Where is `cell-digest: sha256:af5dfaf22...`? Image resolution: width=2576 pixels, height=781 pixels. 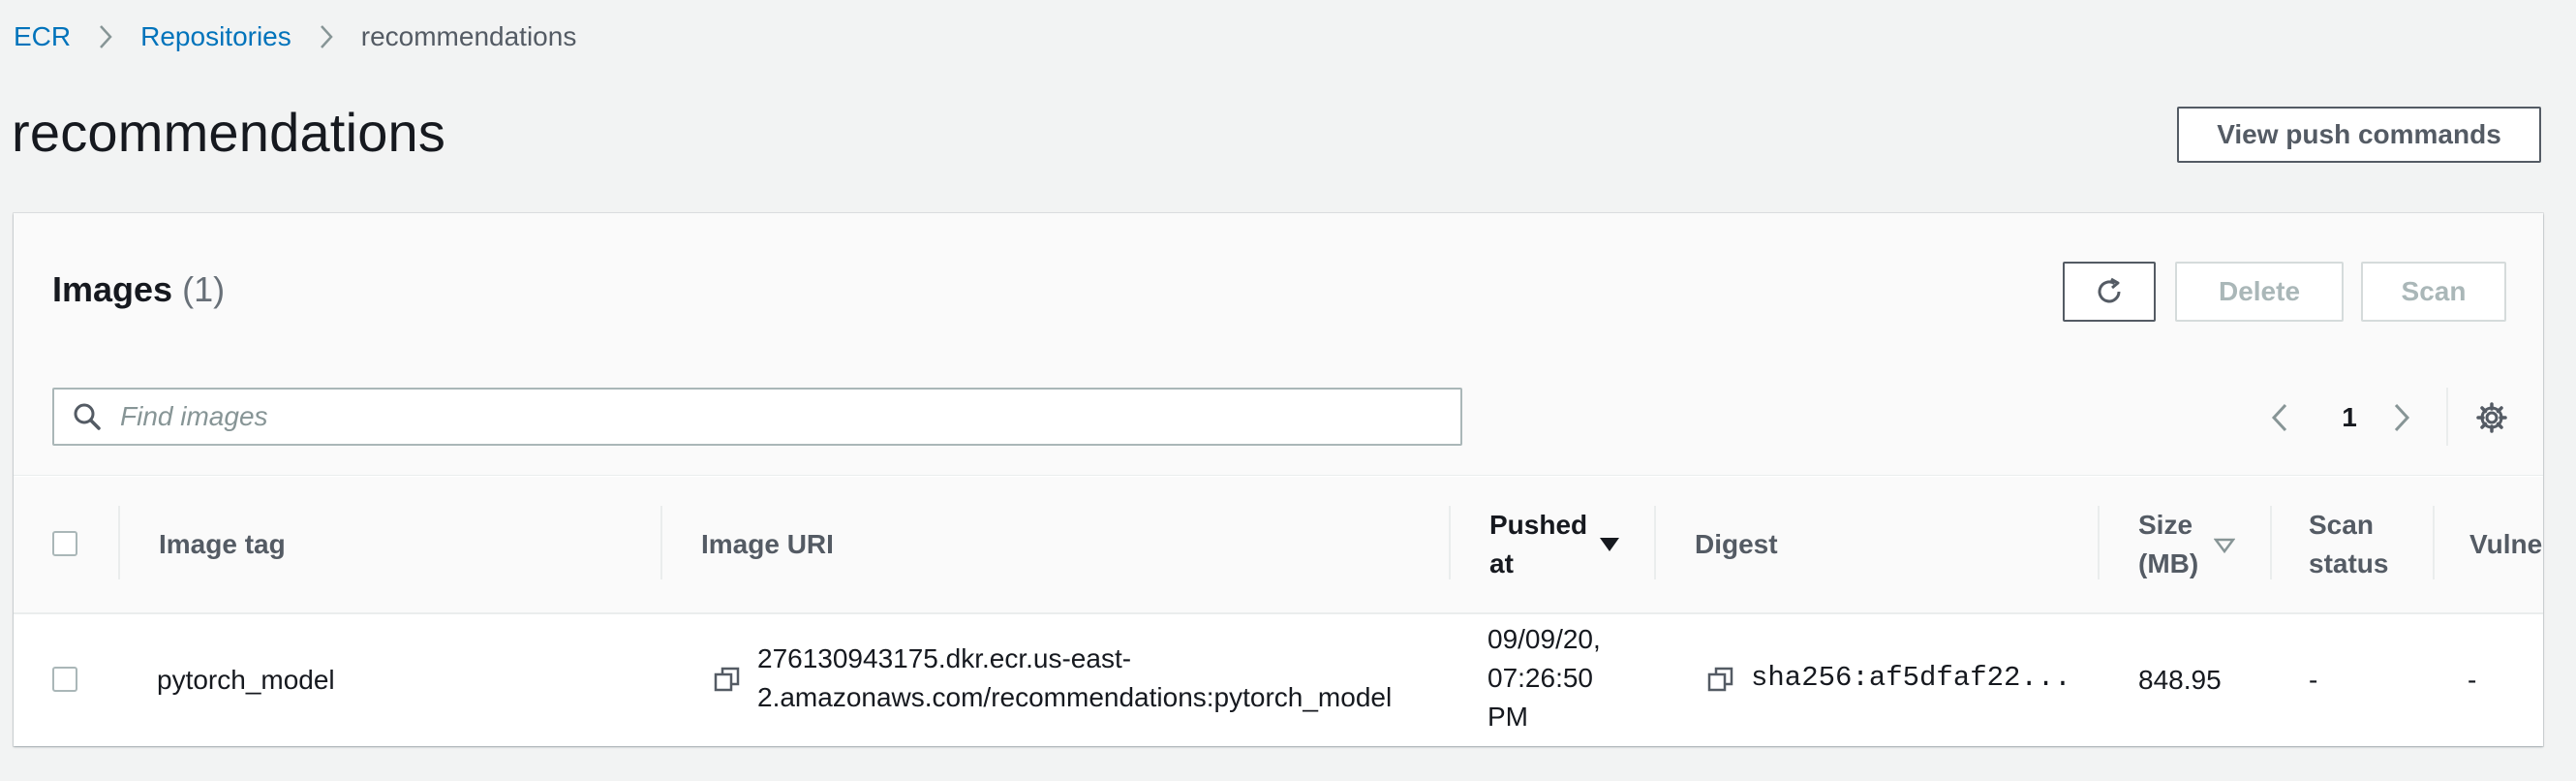 cell-digest: sha256:af5dfaf22... is located at coordinates (1911, 678).